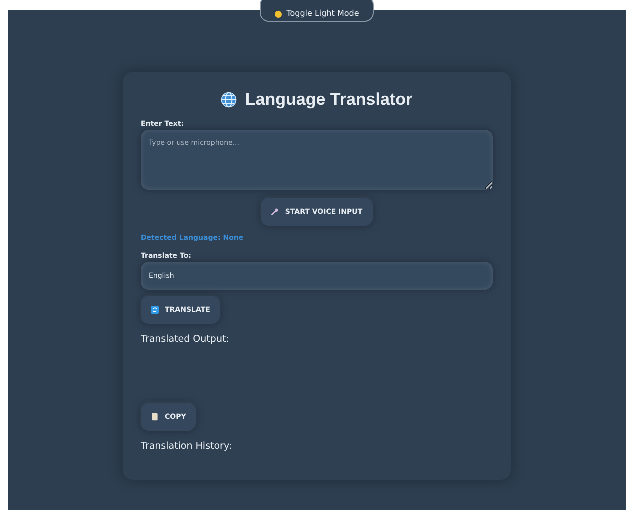 The height and width of the screenshot is (518, 634). Describe the element at coordinates (155, 417) in the screenshot. I see `clipboard-icon` at that location.